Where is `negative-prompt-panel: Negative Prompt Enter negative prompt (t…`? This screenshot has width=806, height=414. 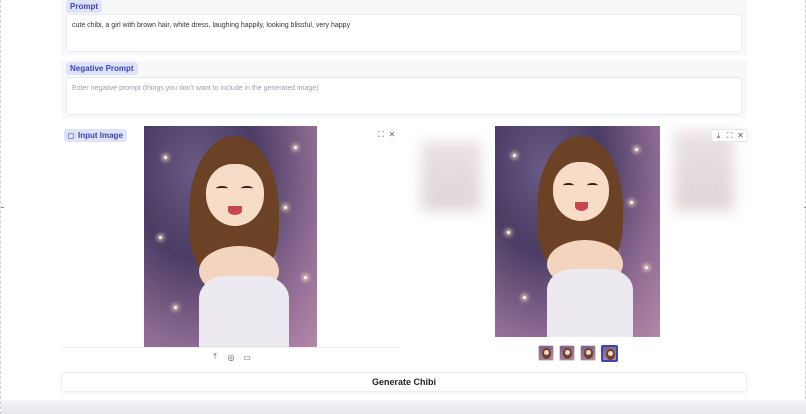
negative-prompt-panel: Negative Prompt Enter negative prompt (t… is located at coordinates (404, 89).